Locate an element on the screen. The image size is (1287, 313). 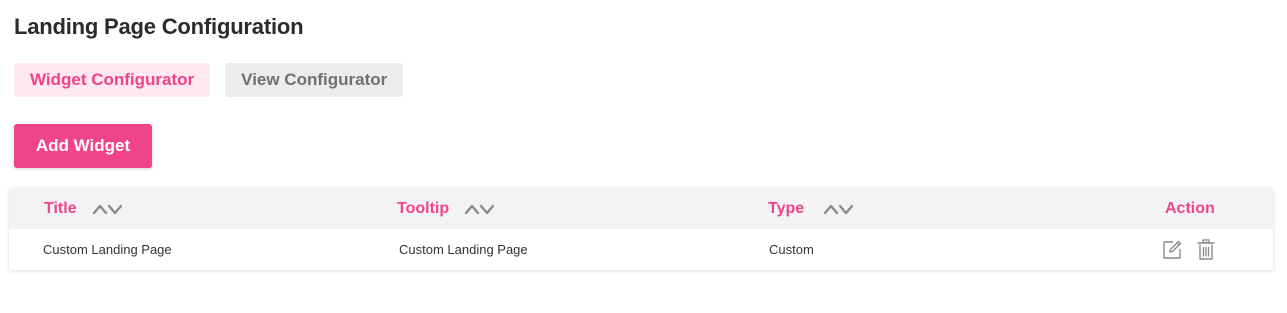
cell-tooltip: Custom Landing Page is located at coordinates (463, 249).